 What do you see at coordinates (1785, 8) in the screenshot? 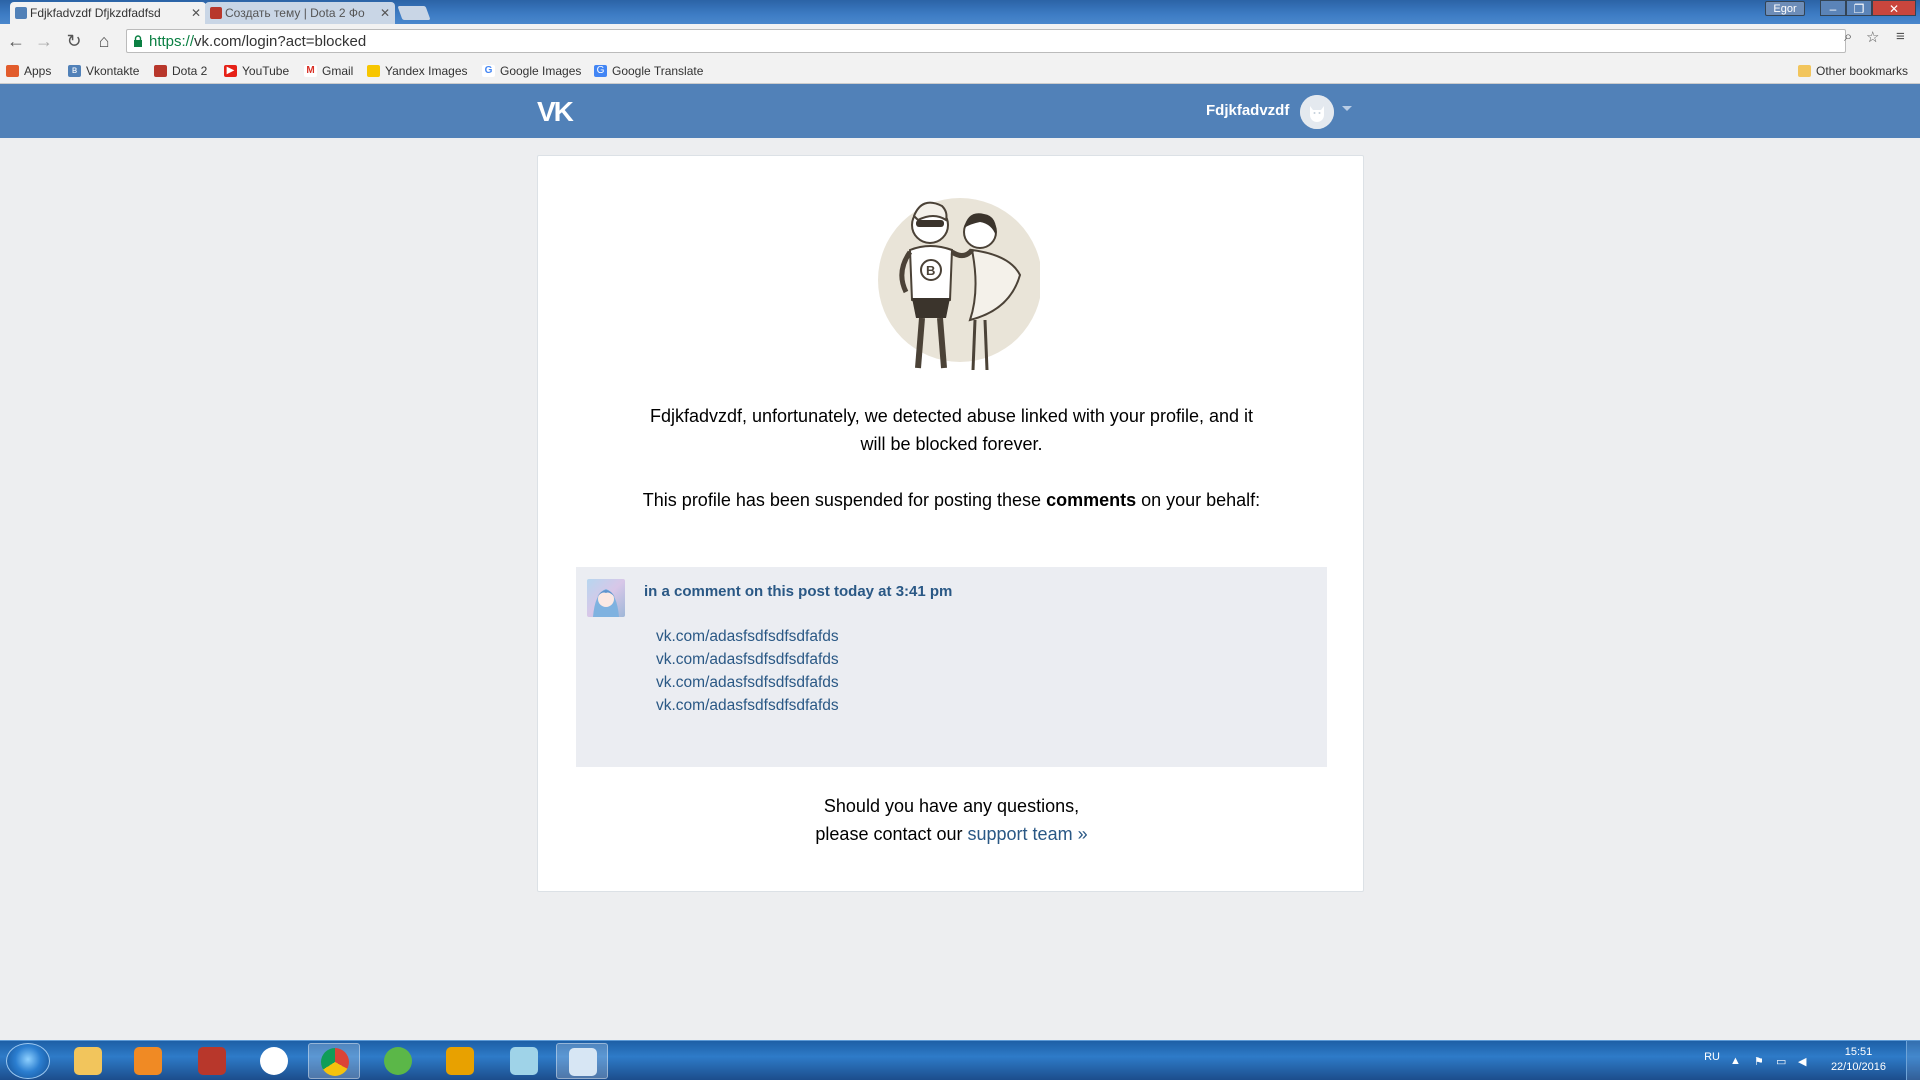
I see `browser-profile-button: Egor` at bounding box center [1785, 8].